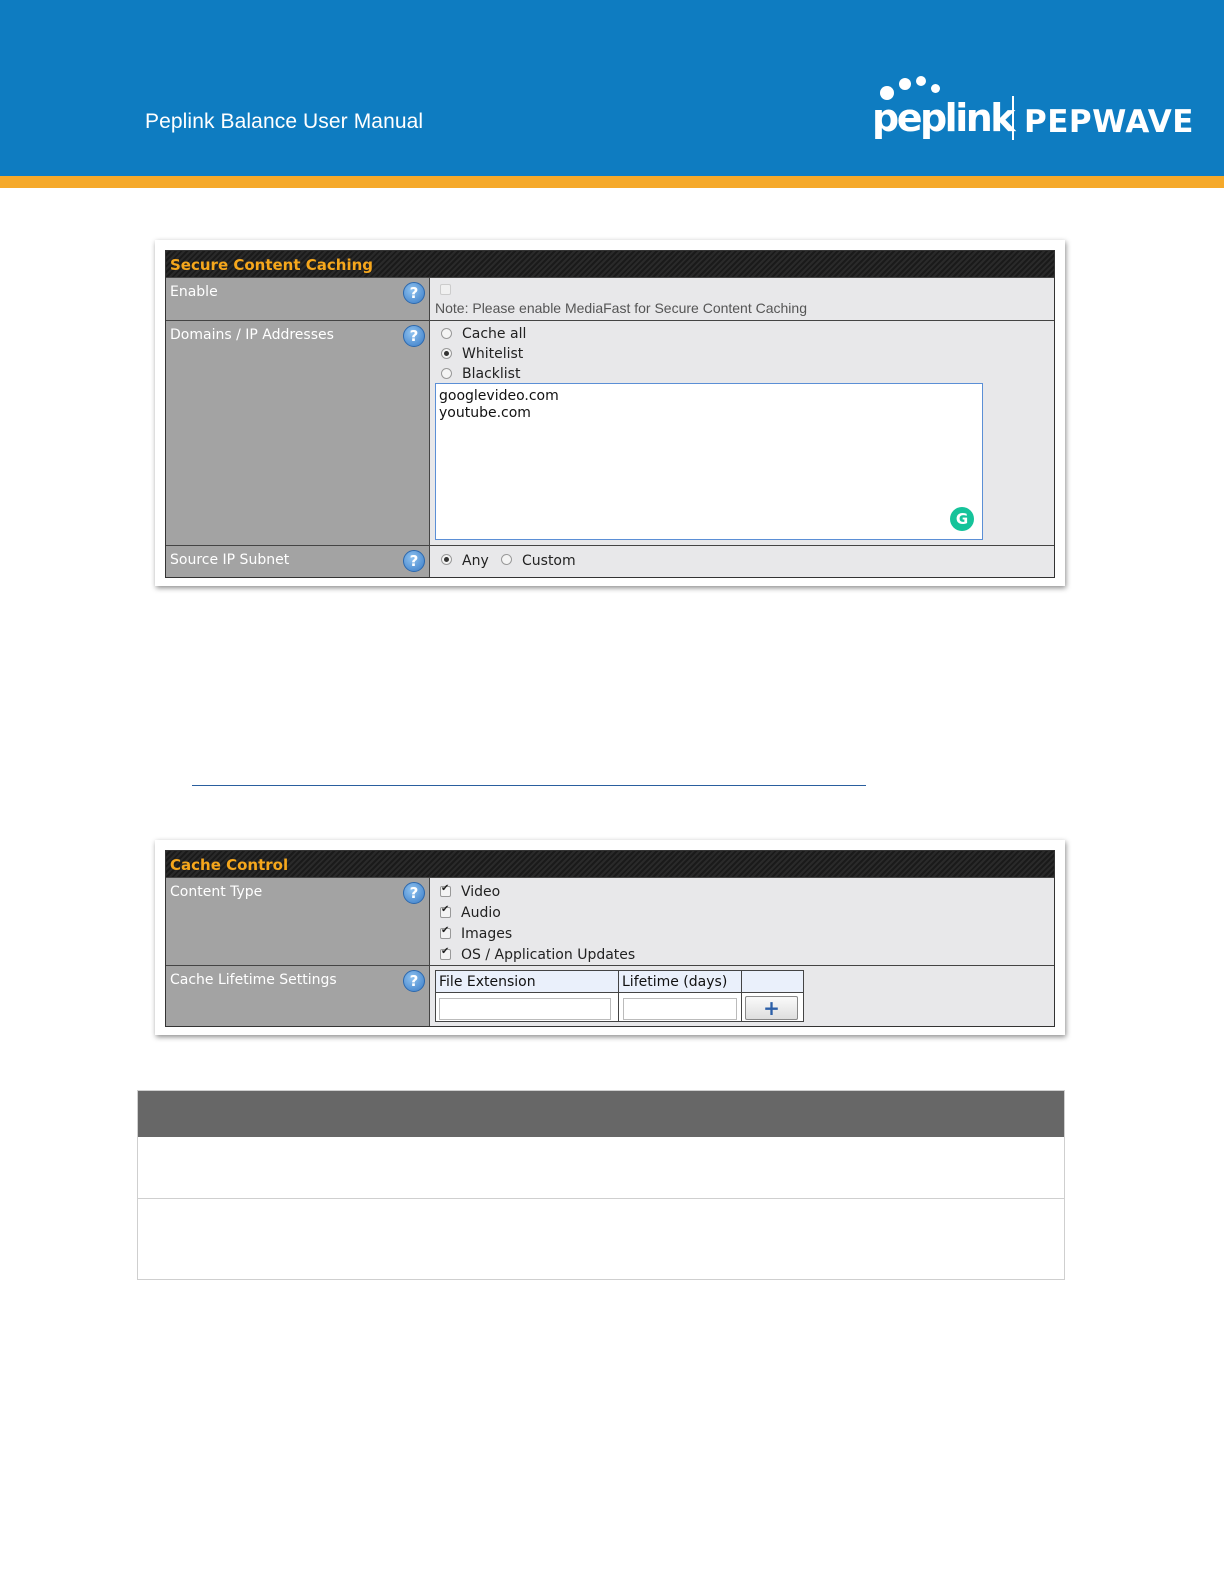  I want to click on brand-logo: peplink PEPWAVE, so click(1032, 111).